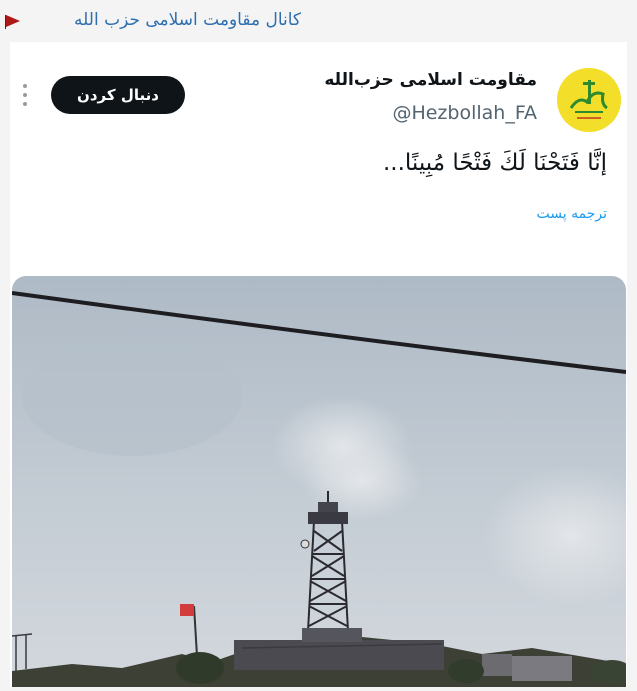 The image size is (637, 691). Describe the element at coordinates (118, 95) in the screenshot. I see `follow-button: دنبال کردن` at that location.